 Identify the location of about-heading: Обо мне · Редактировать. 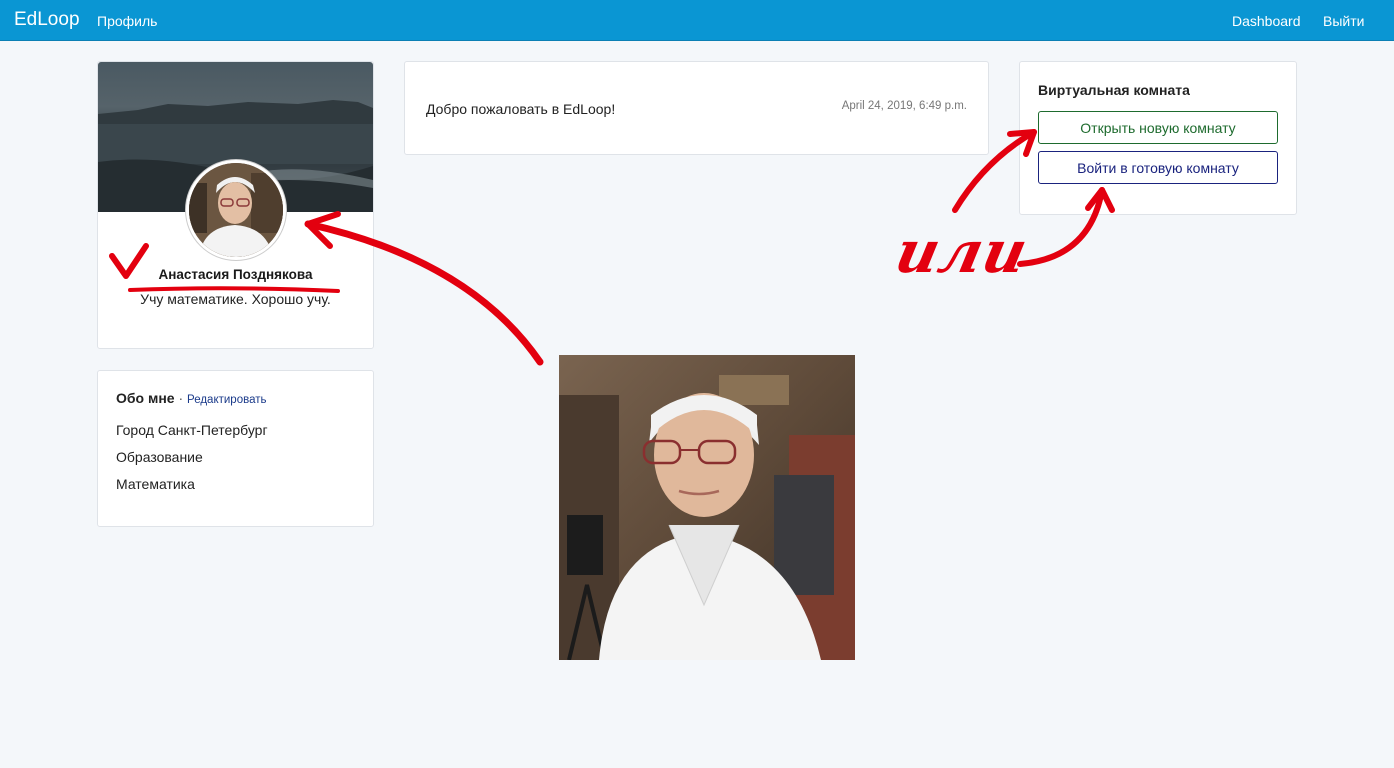
(191, 398).